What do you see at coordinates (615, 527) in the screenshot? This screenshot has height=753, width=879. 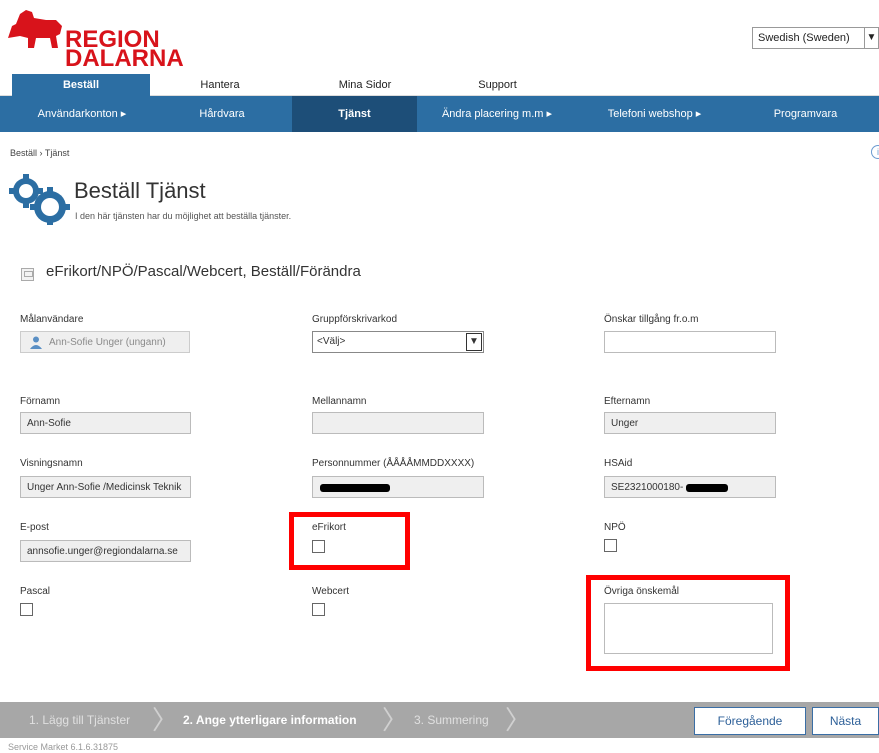 I see `npo-label: NPÖ` at bounding box center [615, 527].